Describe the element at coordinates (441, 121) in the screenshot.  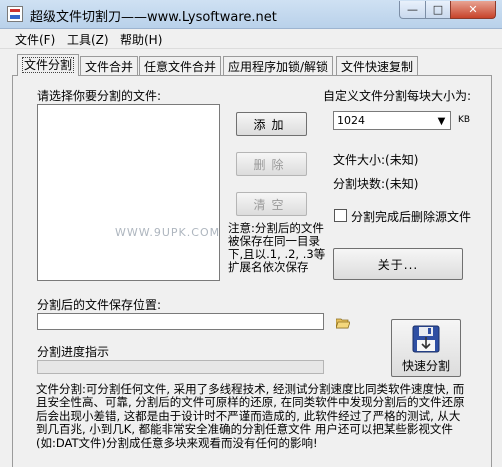
I see `dropdown-arrow-icon: ▼` at that location.